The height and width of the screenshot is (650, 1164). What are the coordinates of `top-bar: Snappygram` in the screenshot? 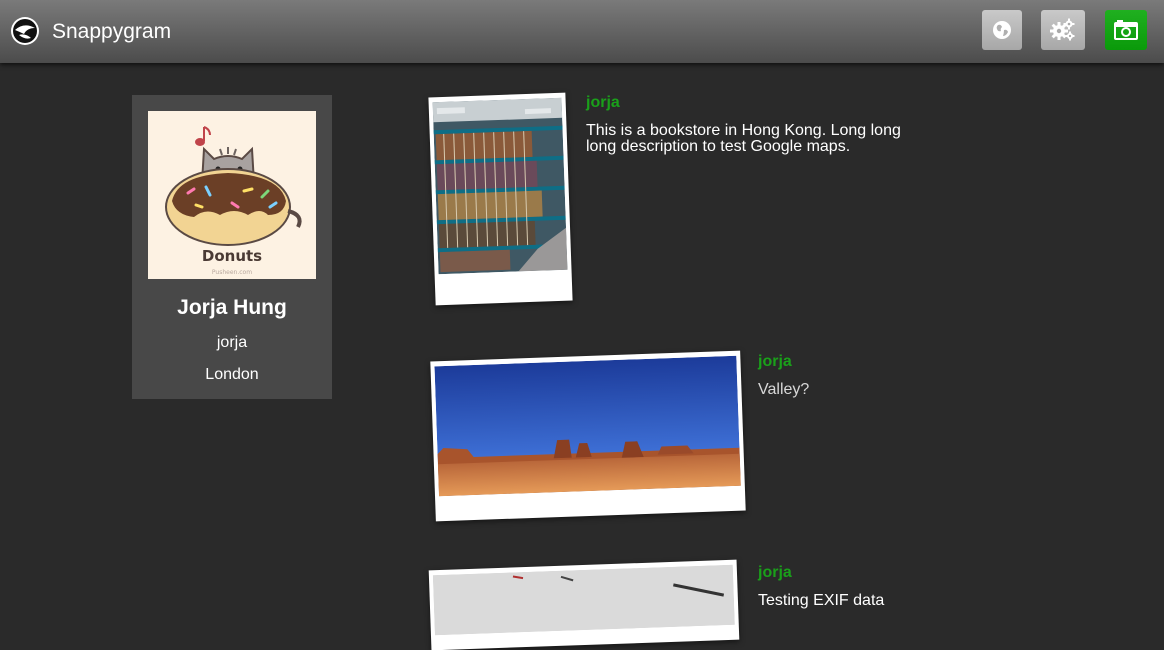 It's located at (582, 31).